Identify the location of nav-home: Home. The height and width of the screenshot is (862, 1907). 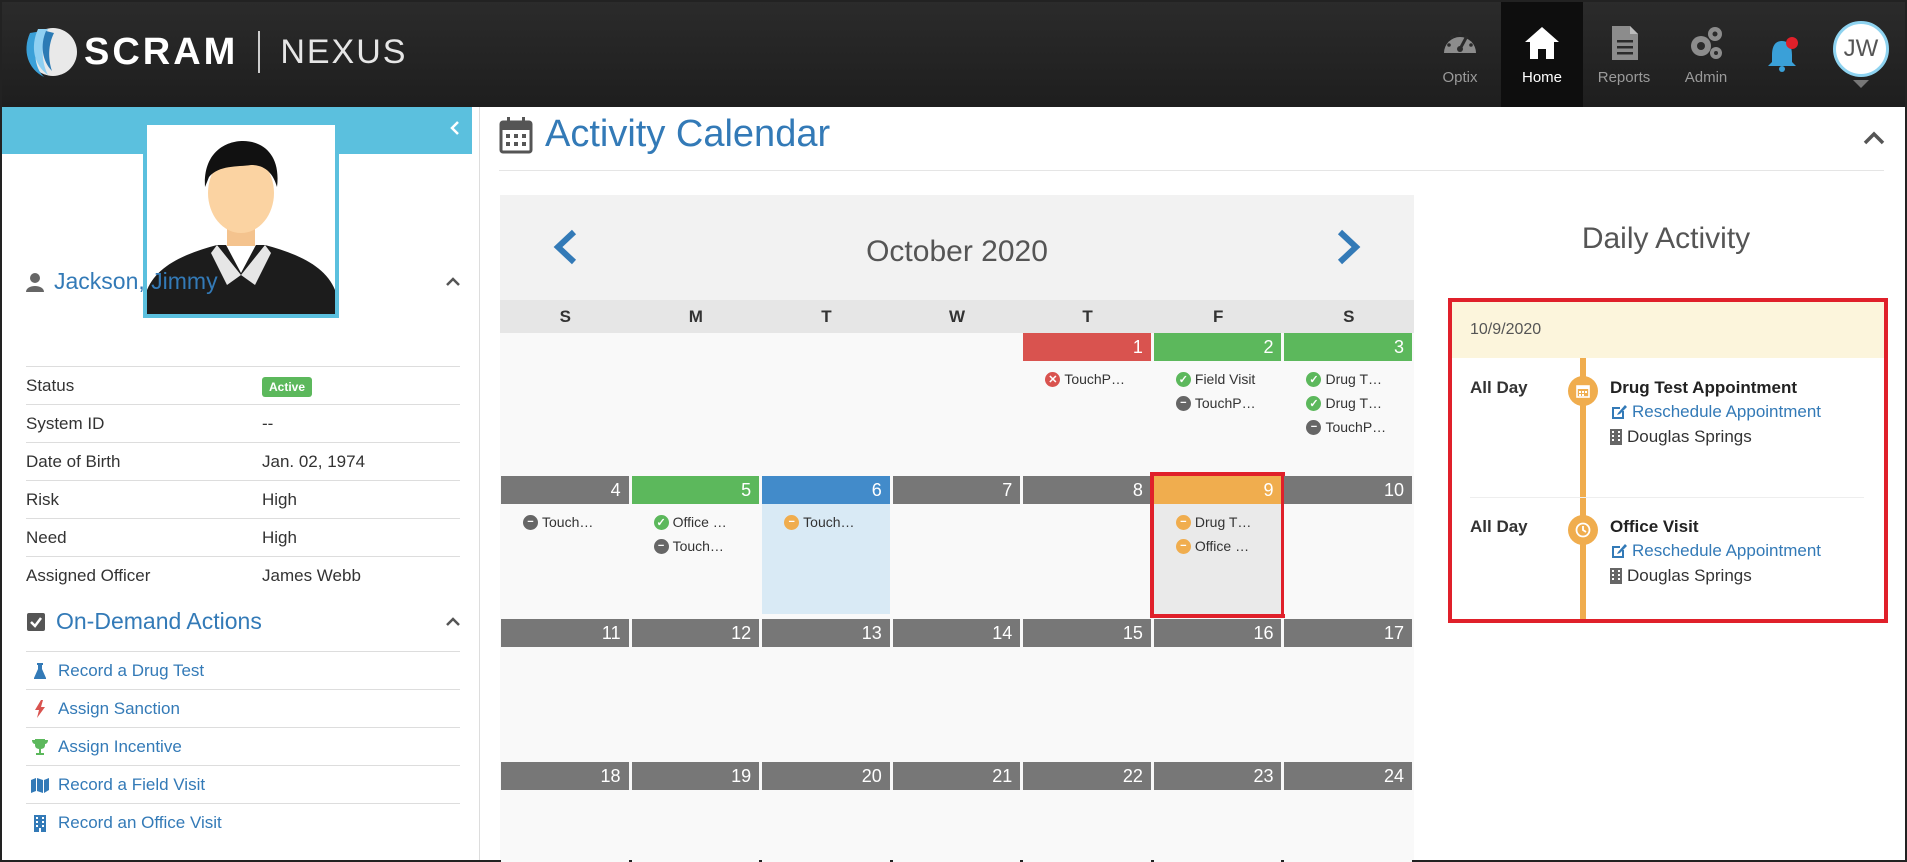
(1542, 54).